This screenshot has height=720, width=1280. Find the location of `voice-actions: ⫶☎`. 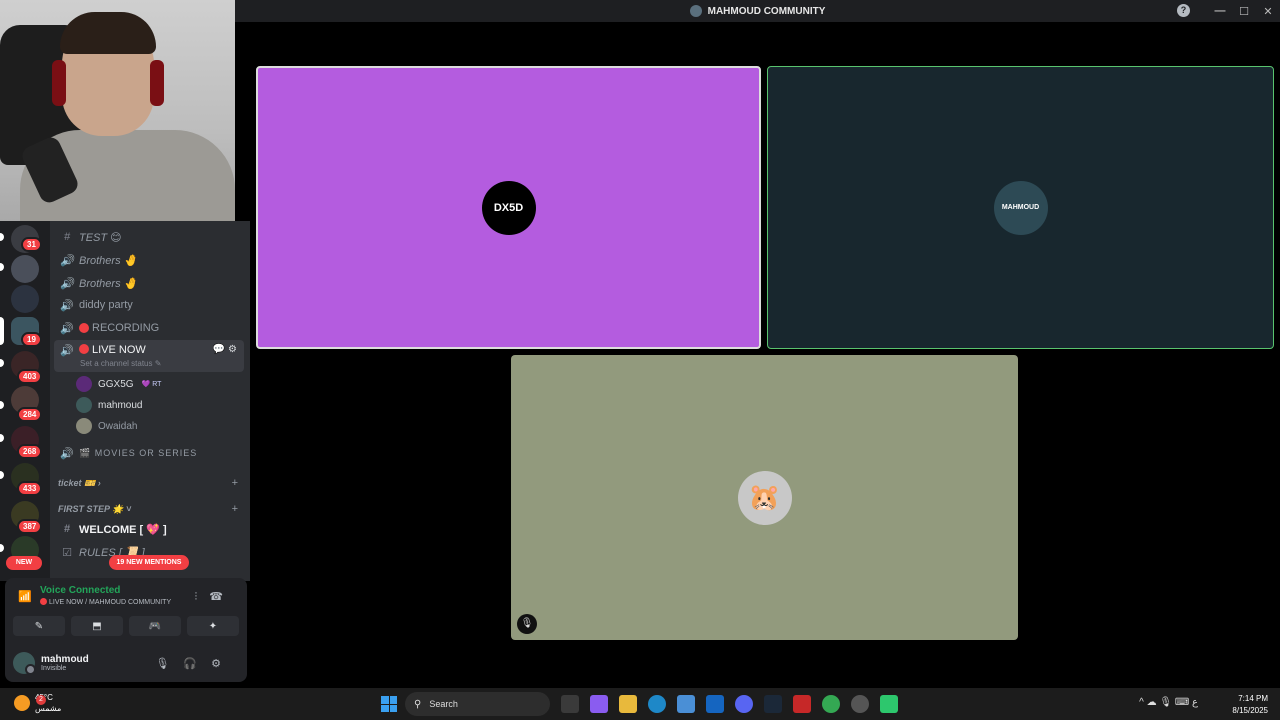

voice-actions: ⫶☎ is located at coordinates (215, 597).